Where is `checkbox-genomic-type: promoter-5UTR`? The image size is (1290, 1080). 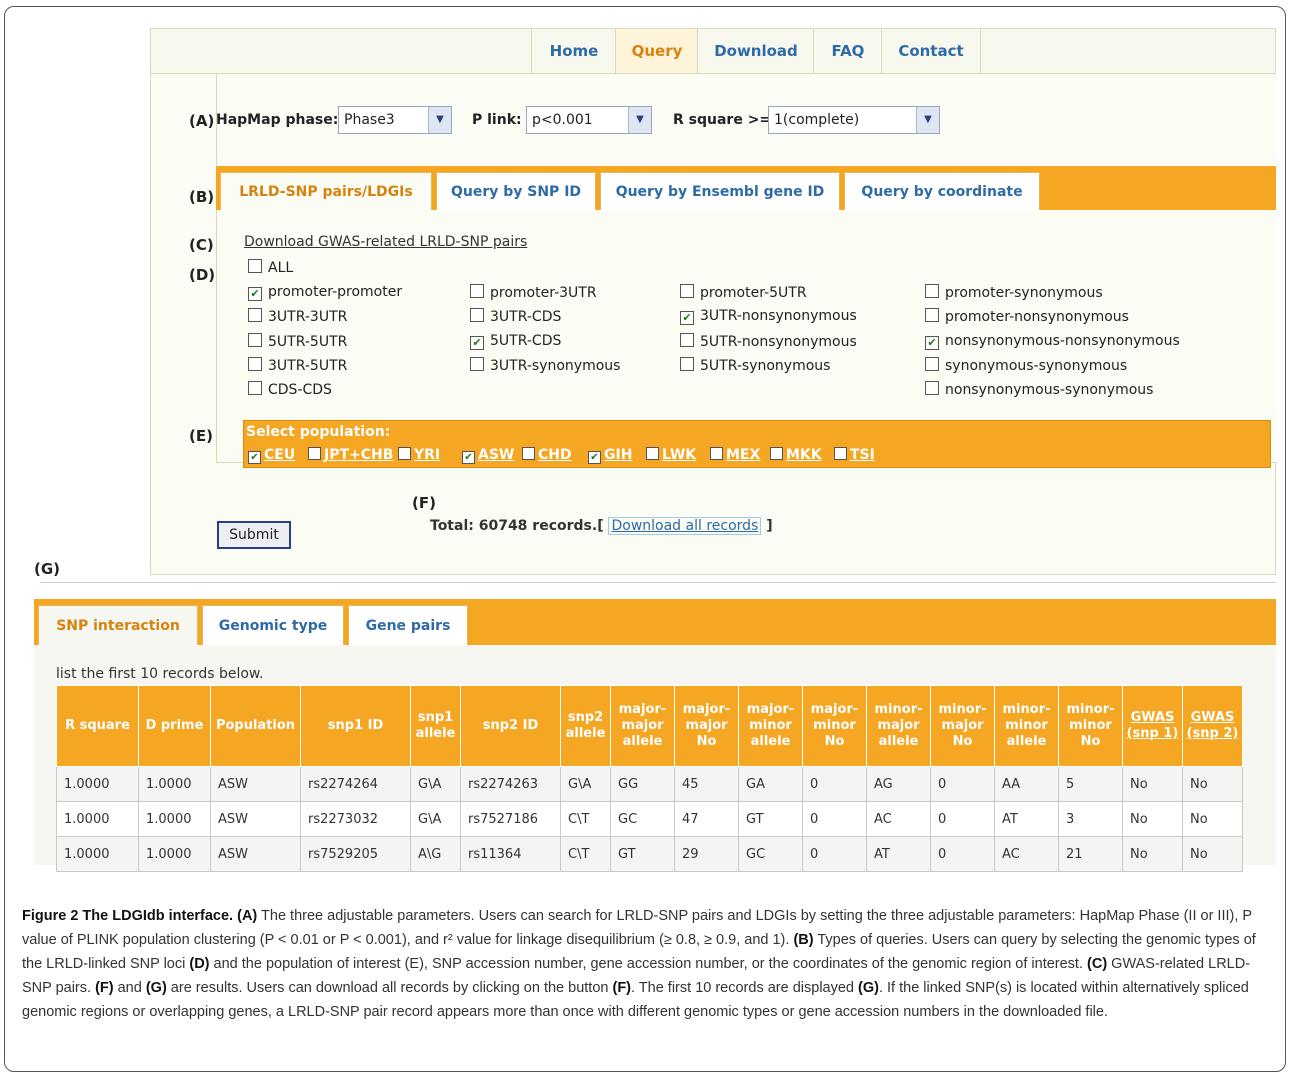
checkbox-genomic-type: promoter-5UTR is located at coordinates (743, 292).